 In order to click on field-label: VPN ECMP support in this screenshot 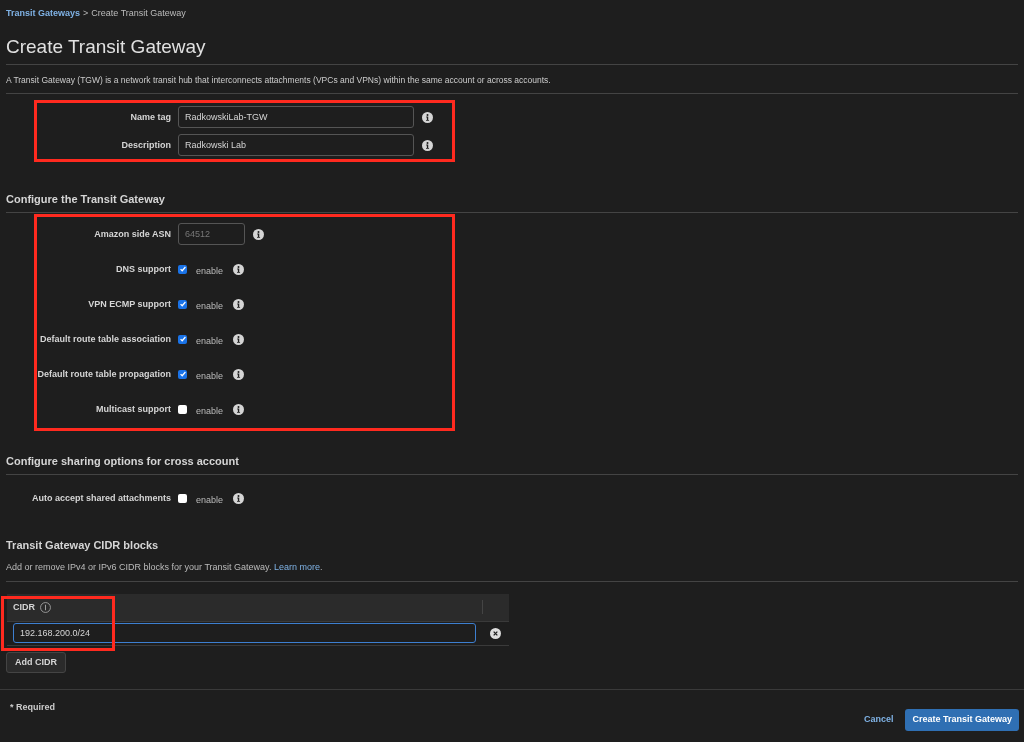, I will do `click(129, 304)`.